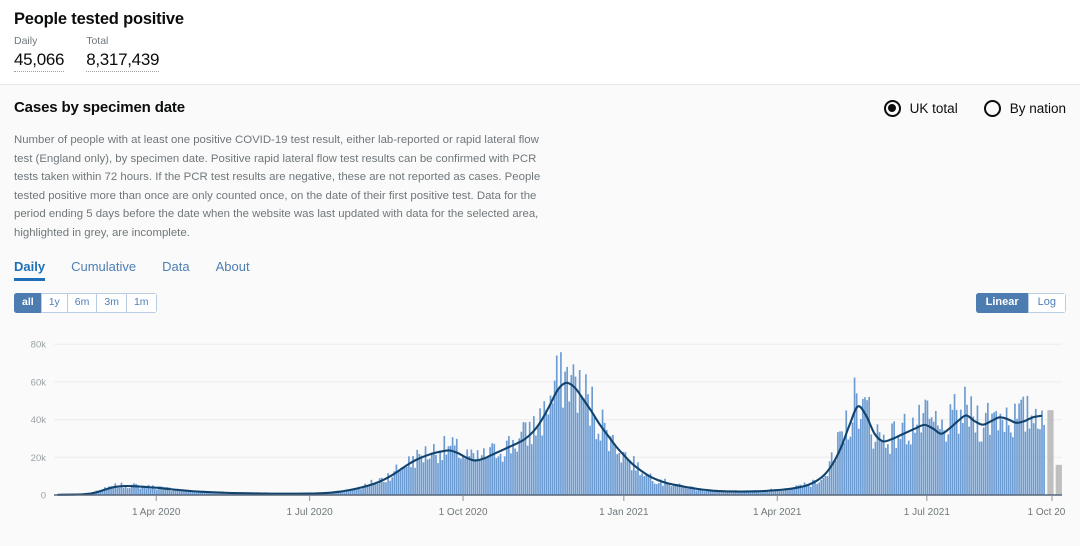 The image size is (1080, 546). I want to click on range-button-1y: 1y, so click(53, 302).